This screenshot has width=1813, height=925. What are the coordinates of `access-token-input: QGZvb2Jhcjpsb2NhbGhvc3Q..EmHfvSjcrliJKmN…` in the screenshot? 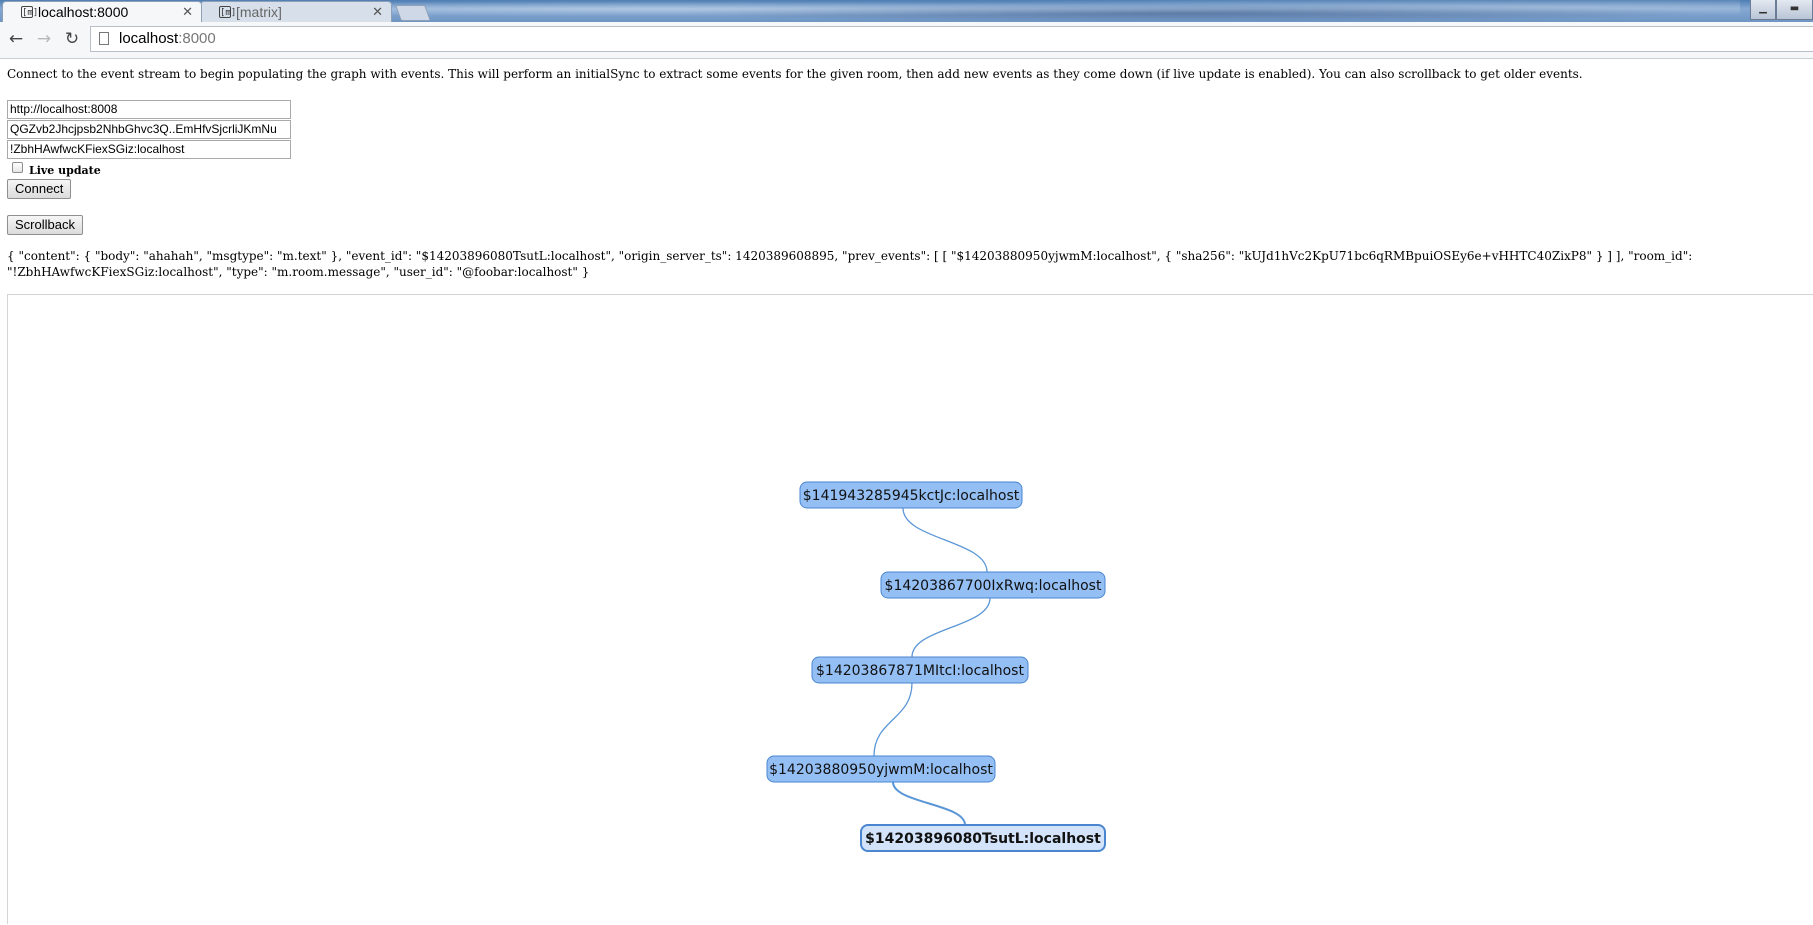 It's located at (149, 129).